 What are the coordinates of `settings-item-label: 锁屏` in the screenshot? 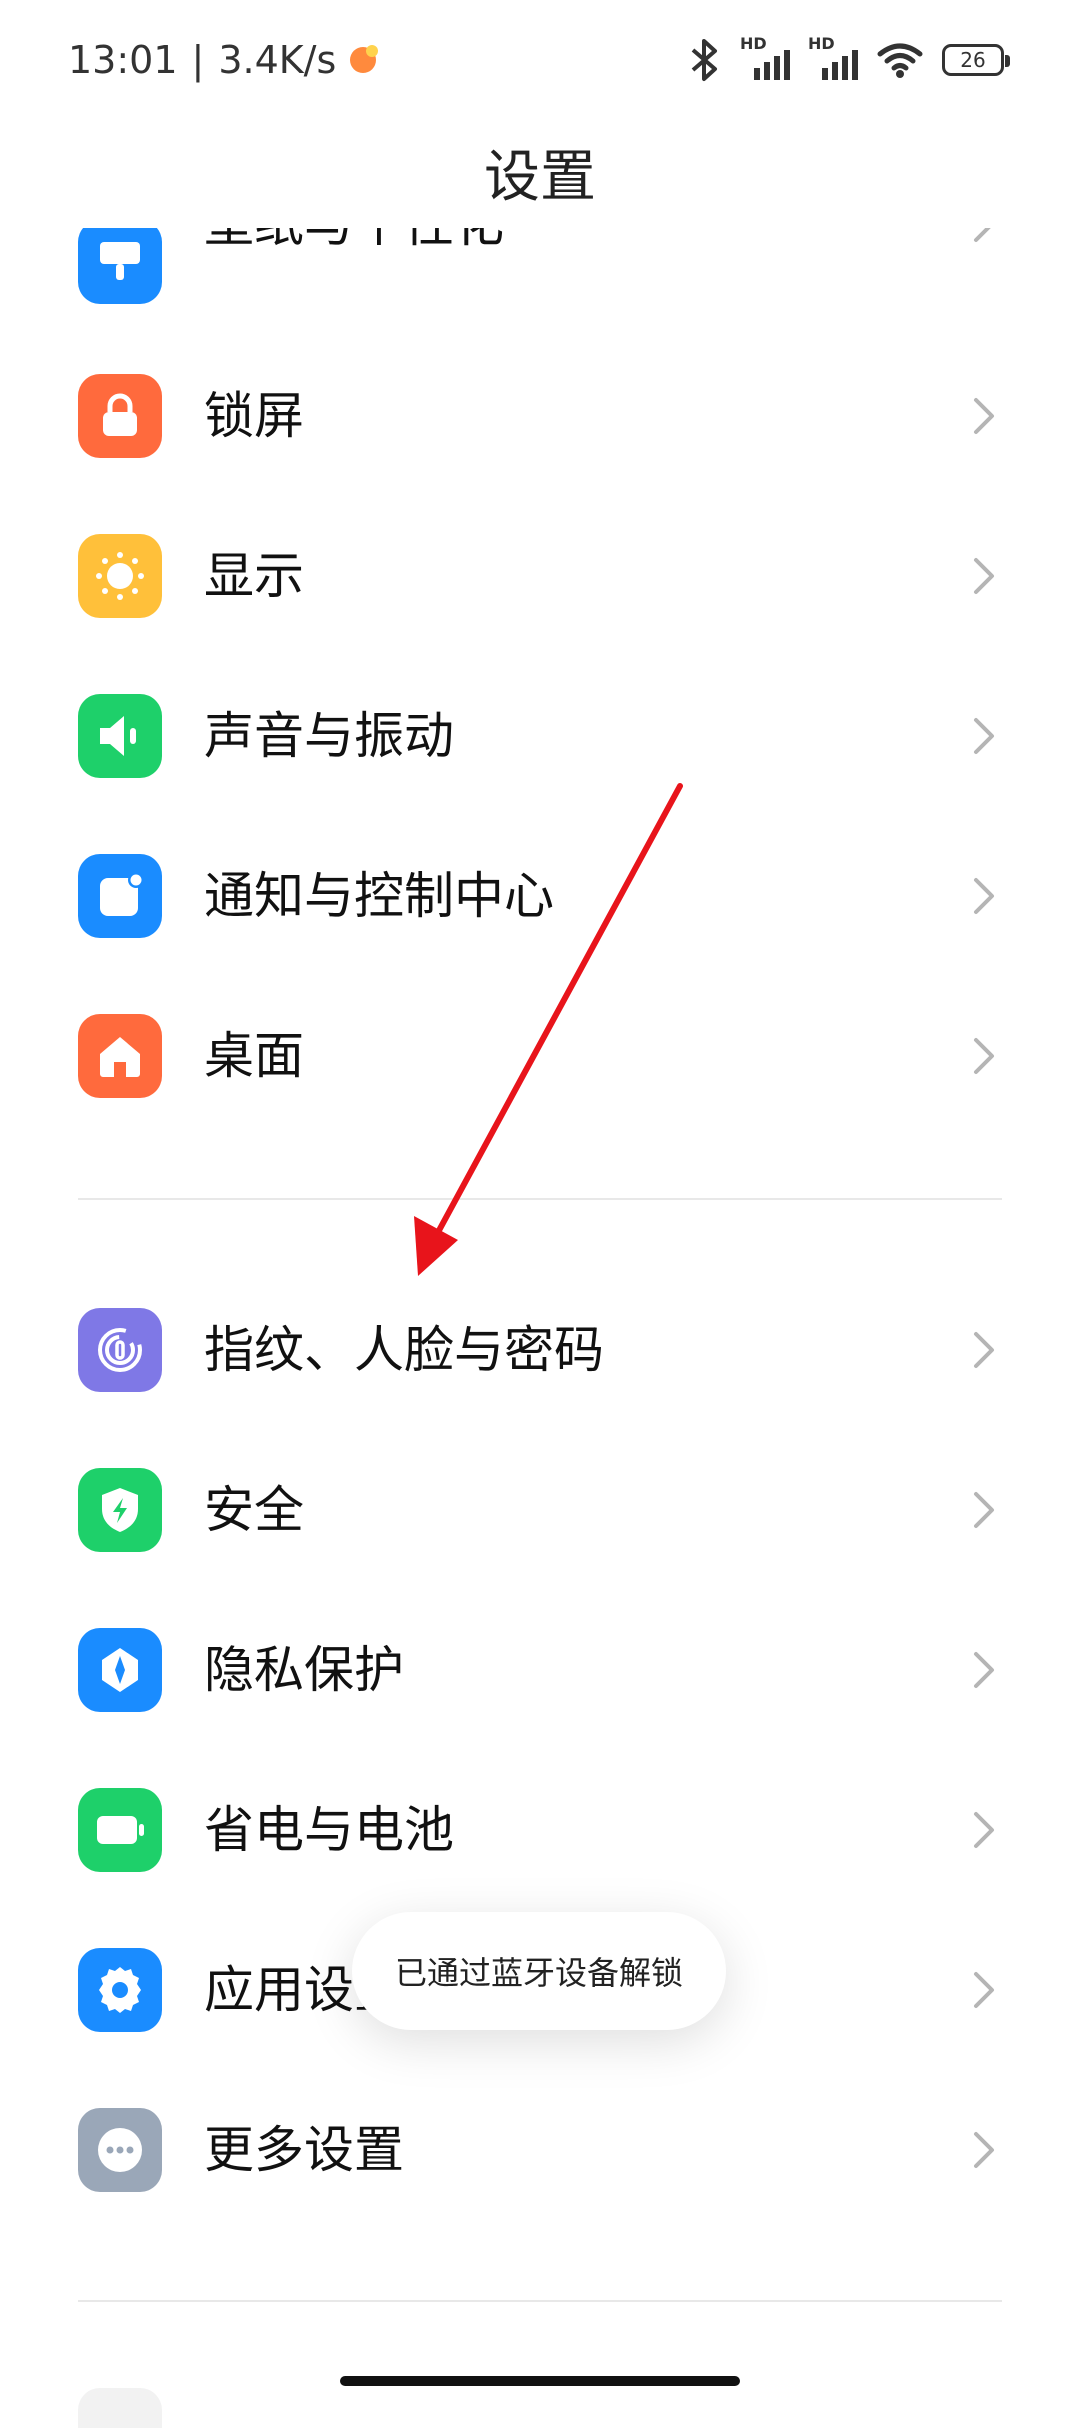 It's located at (254, 416).